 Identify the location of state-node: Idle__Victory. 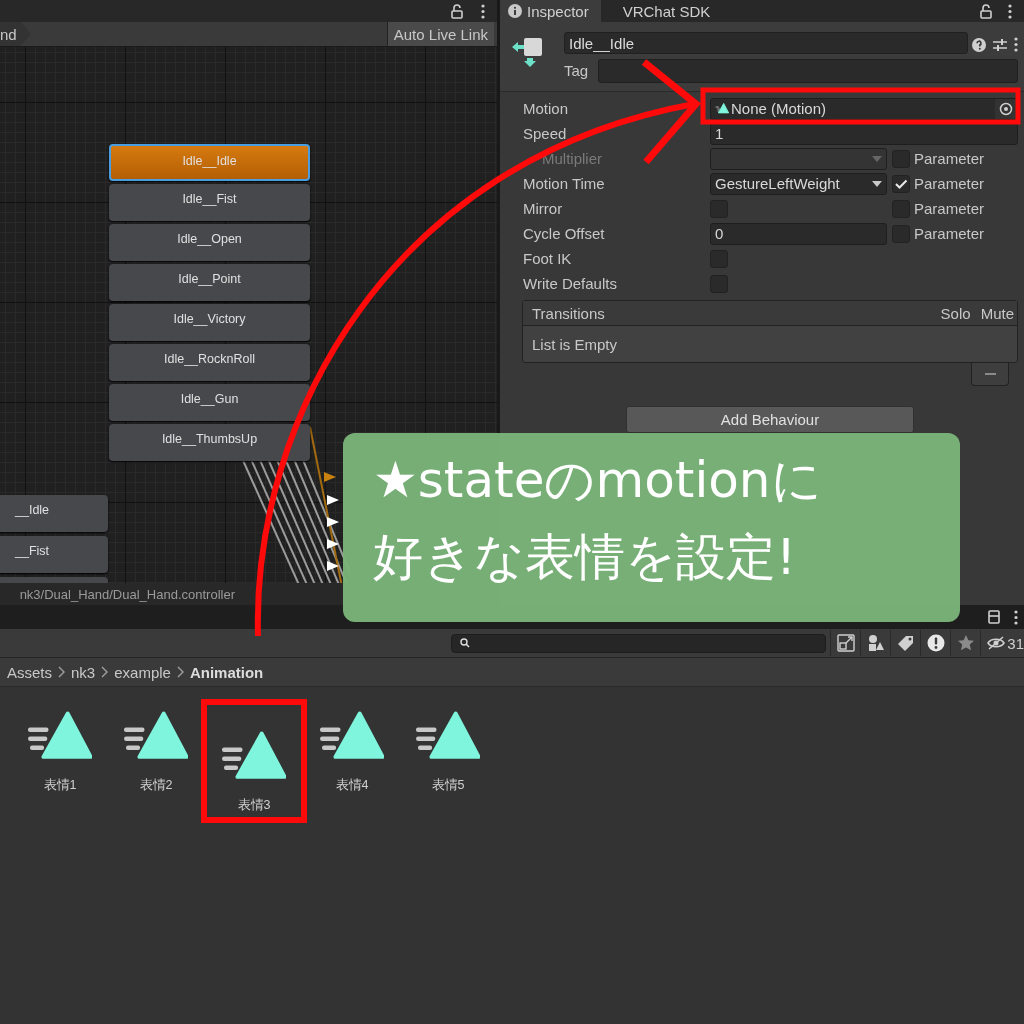
(209, 322).